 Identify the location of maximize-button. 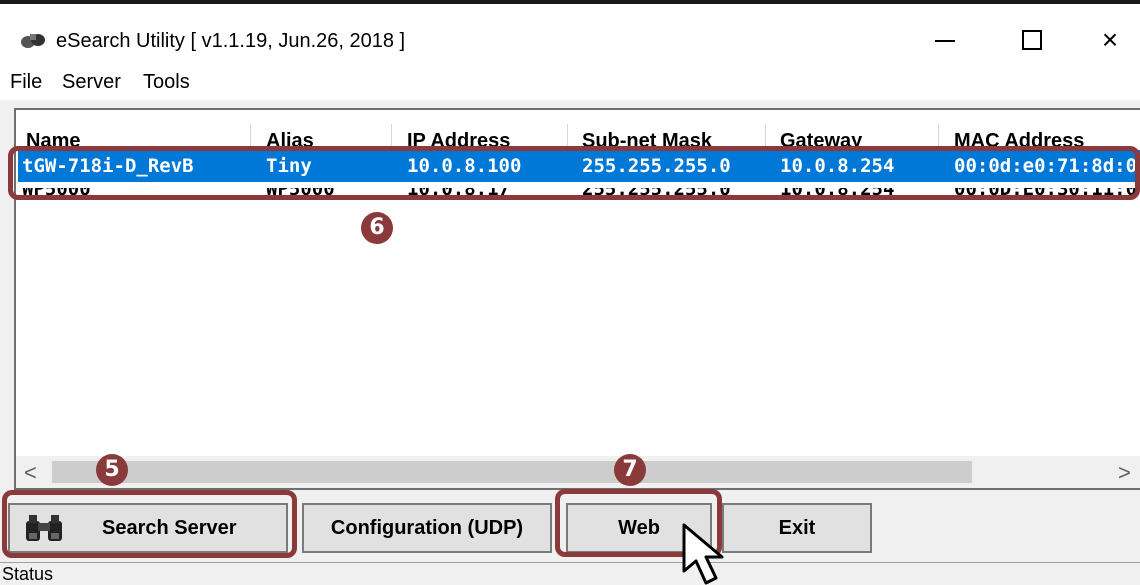
(1031, 40).